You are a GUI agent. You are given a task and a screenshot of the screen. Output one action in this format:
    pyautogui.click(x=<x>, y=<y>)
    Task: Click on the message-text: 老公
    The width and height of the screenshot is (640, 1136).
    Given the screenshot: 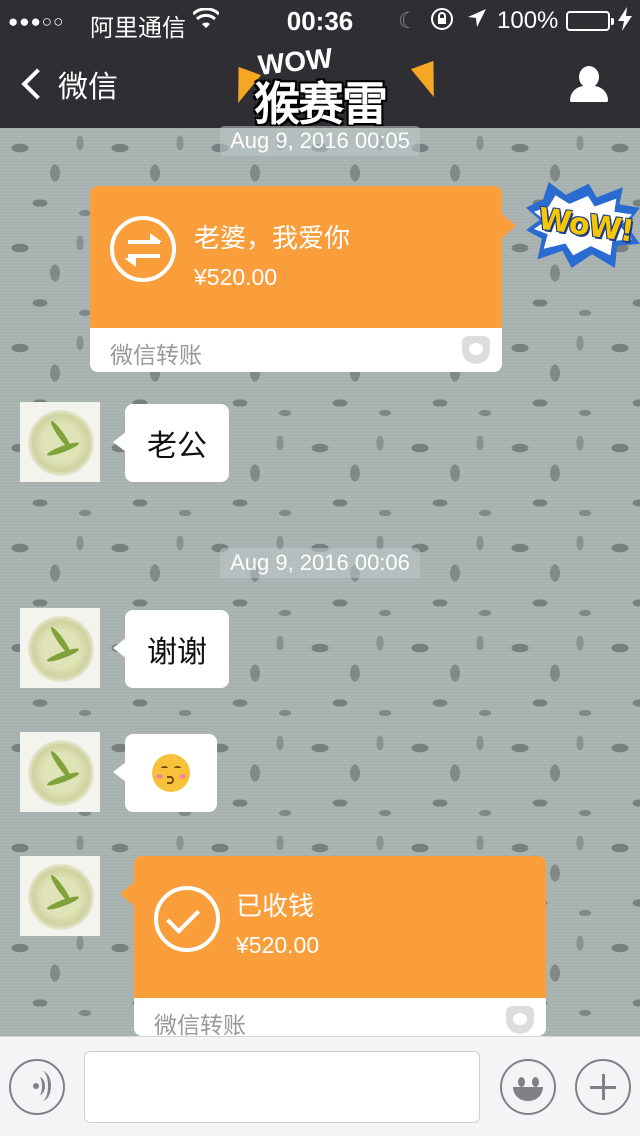 What is the action you would take?
    pyautogui.click(x=177, y=446)
    